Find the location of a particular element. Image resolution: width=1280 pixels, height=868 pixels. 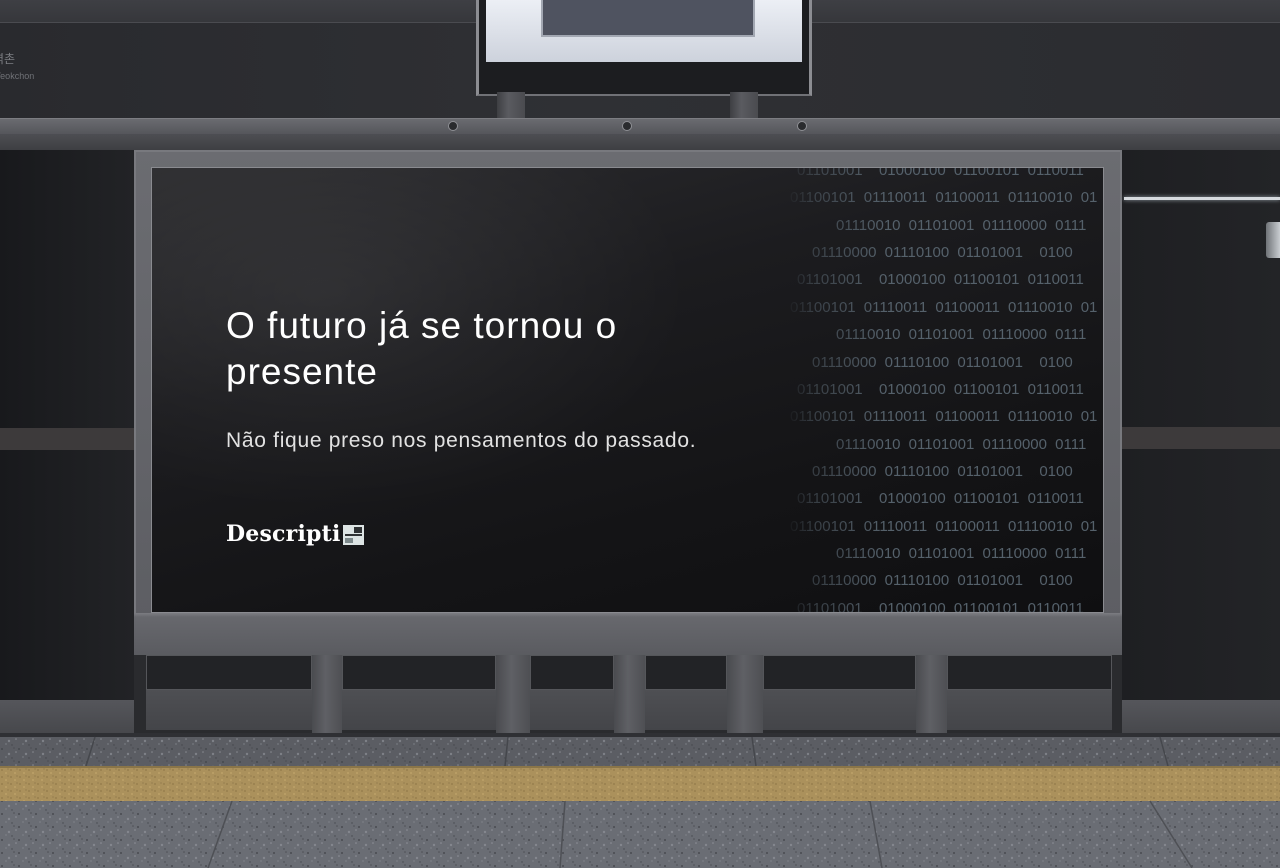

hanging-info-display is located at coordinates (644, 48).